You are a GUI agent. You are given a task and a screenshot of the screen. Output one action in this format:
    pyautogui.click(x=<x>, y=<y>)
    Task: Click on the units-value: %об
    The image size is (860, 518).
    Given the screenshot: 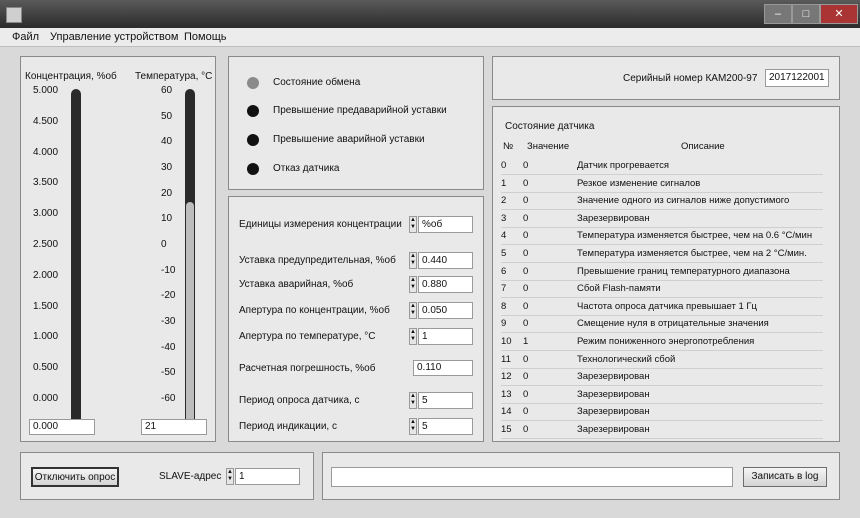 What is the action you would take?
    pyautogui.click(x=445, y=224)
    